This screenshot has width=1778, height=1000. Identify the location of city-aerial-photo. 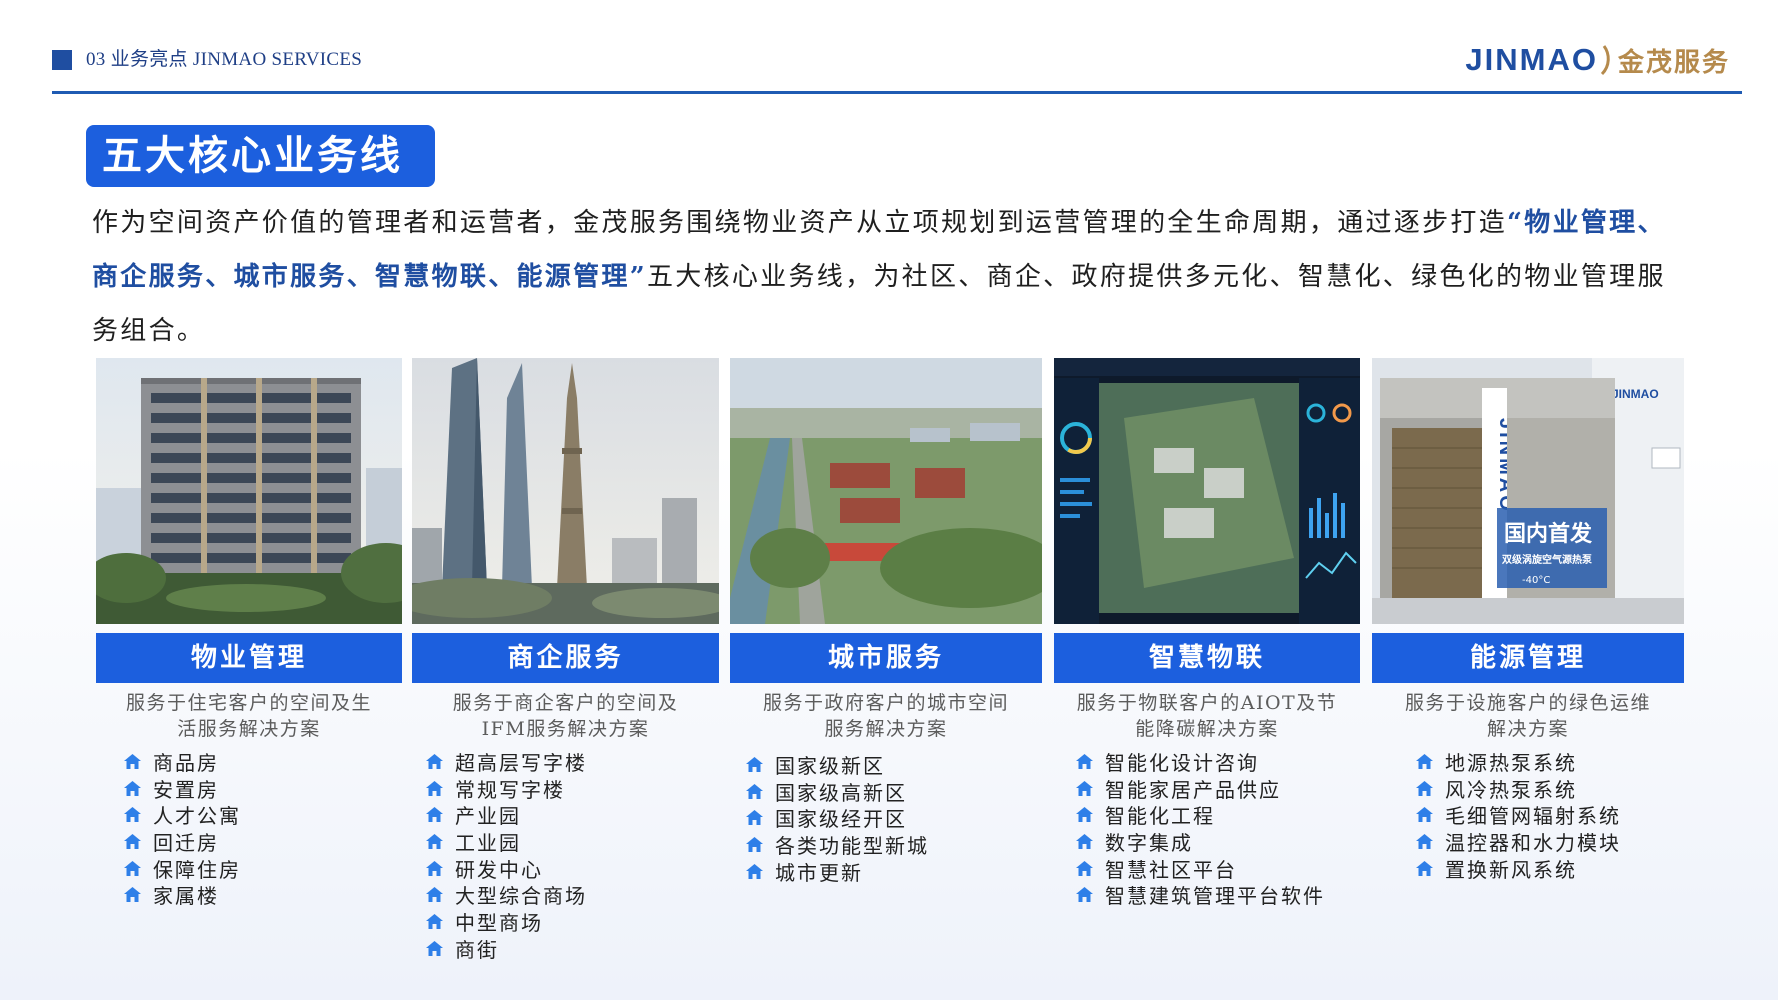
(886, 491).